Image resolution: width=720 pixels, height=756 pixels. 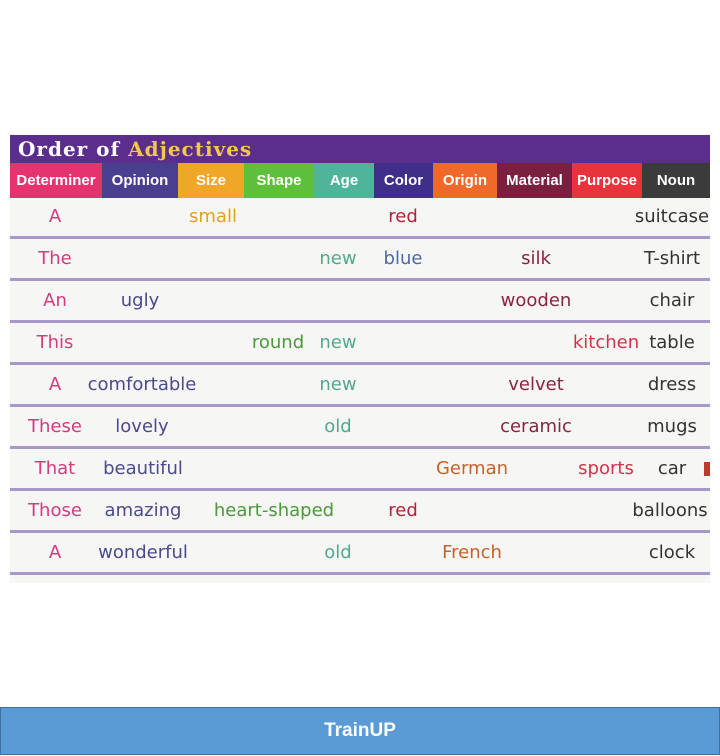 What do you see at coordinates (403, 258) in the screenshot?
I see `cell-color: blue` at bounding box center [403, 258].